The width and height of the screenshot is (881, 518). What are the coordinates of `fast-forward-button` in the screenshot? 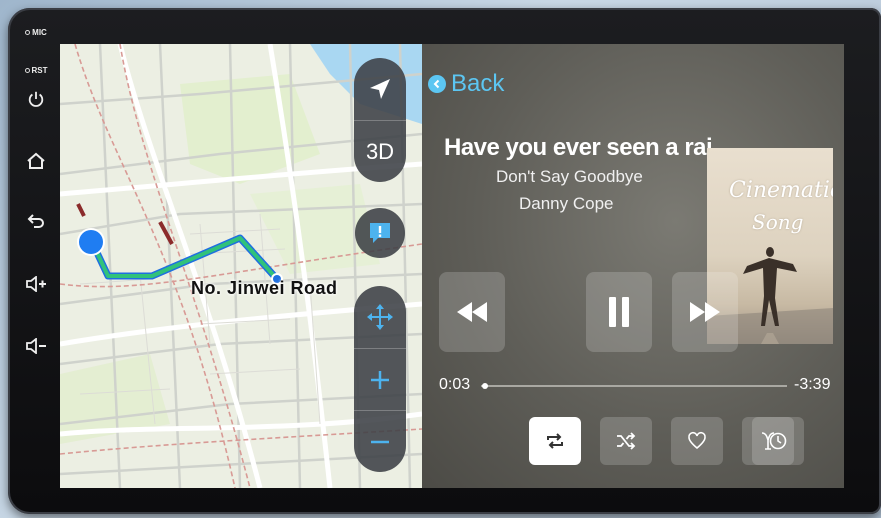 It's located at (705, 312).